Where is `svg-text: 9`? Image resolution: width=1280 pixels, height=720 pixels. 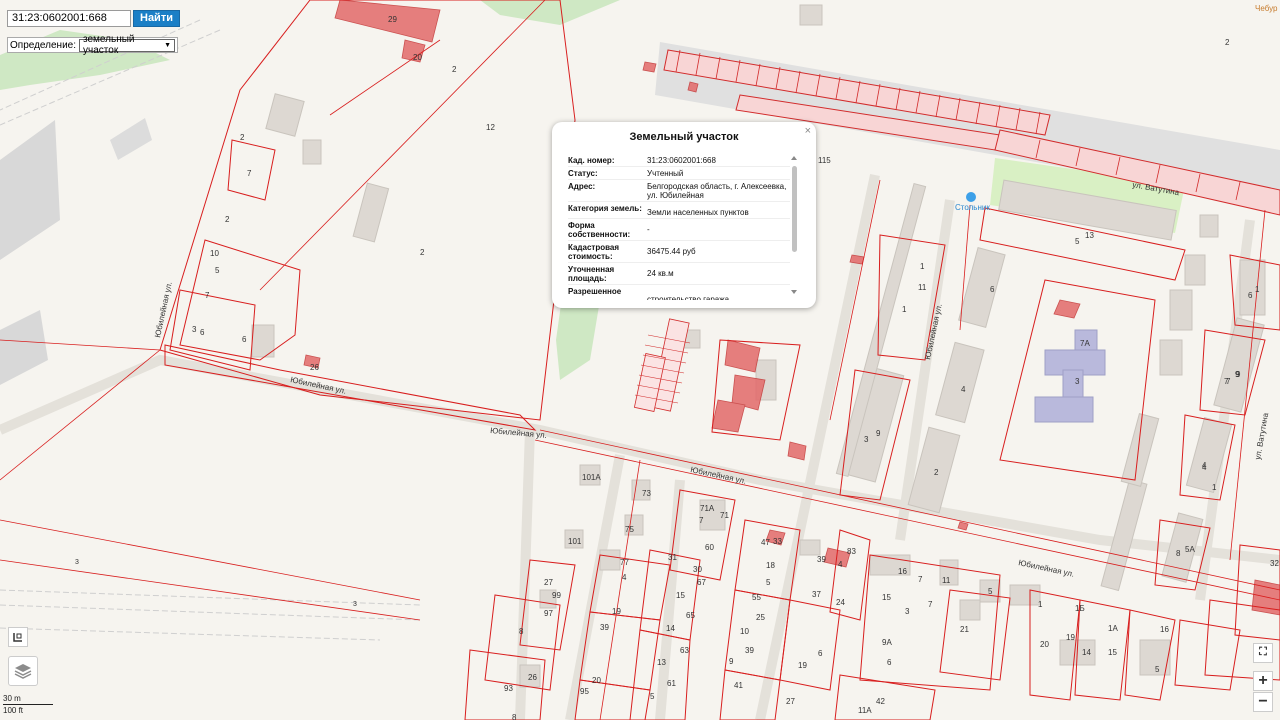
svg-text: 9 is located at coordinates (878, 433).